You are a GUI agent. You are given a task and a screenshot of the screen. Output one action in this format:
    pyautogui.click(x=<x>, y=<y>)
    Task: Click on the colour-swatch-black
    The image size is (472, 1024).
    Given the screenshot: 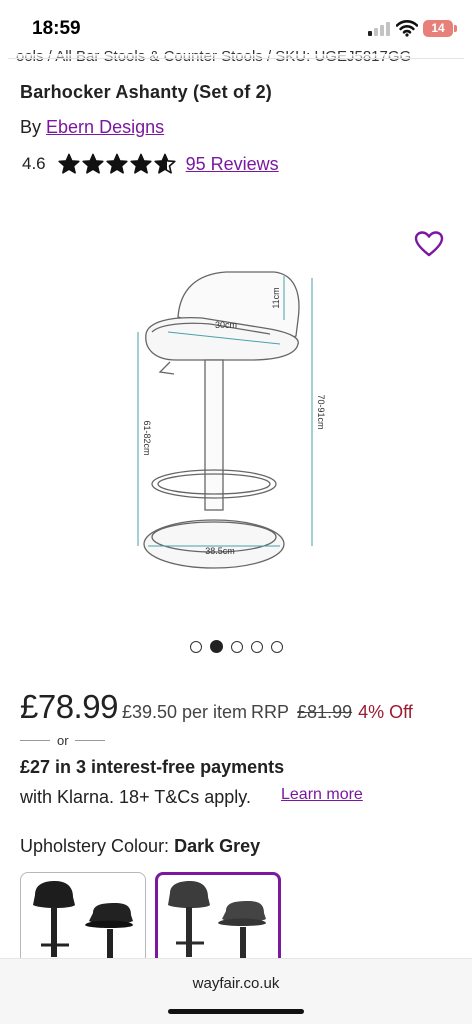 What is the action you would take?
    pyautogui.click(x=83, y=922)
    